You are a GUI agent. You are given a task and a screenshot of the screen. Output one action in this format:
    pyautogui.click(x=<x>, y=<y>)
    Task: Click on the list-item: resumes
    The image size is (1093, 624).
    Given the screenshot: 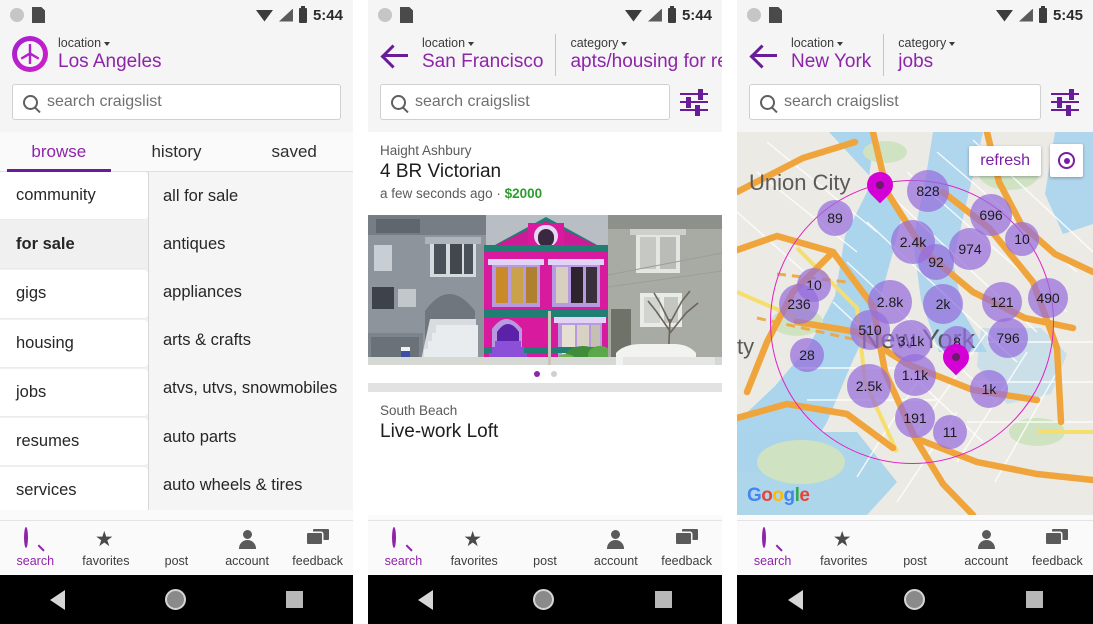 What is the action you would take?
    pyautogui.click(x=74, y=442)
    